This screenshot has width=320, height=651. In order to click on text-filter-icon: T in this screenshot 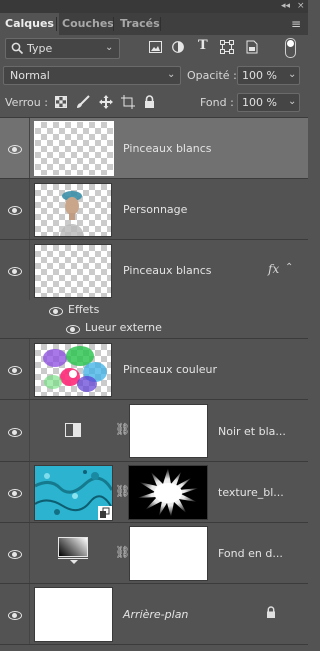, I will do `click(203, 45)`.